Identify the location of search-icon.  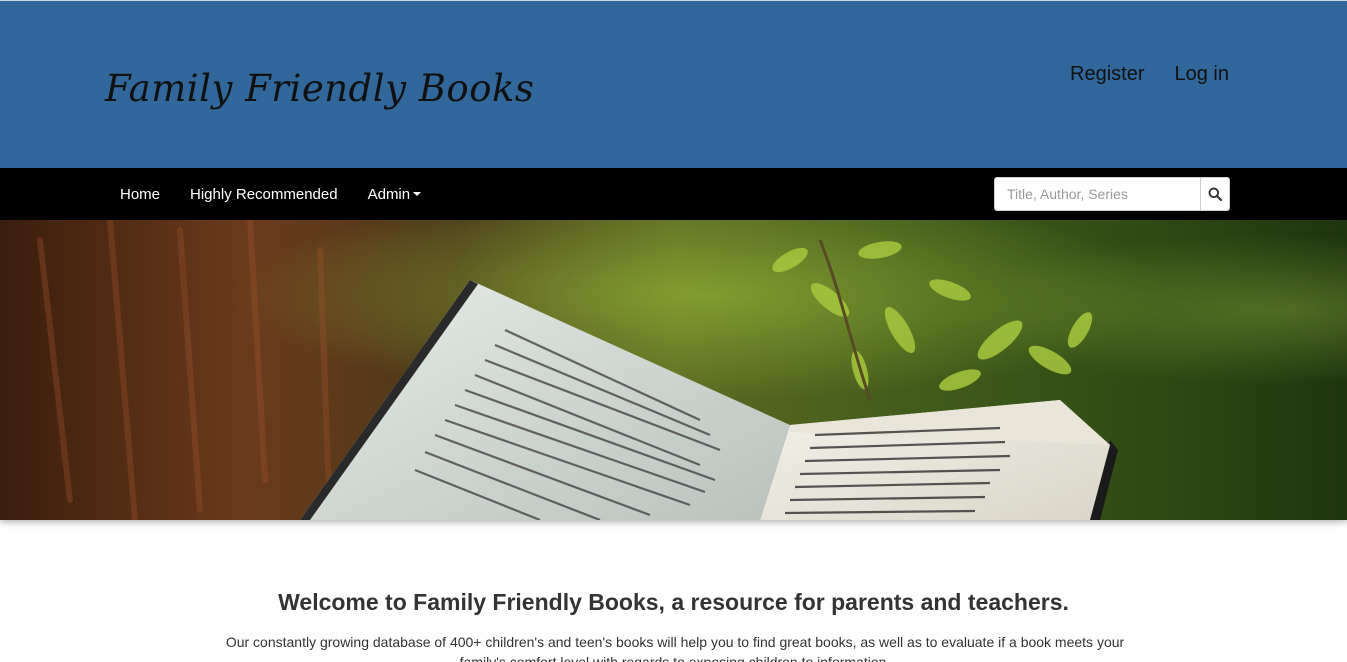
(1215, 194).